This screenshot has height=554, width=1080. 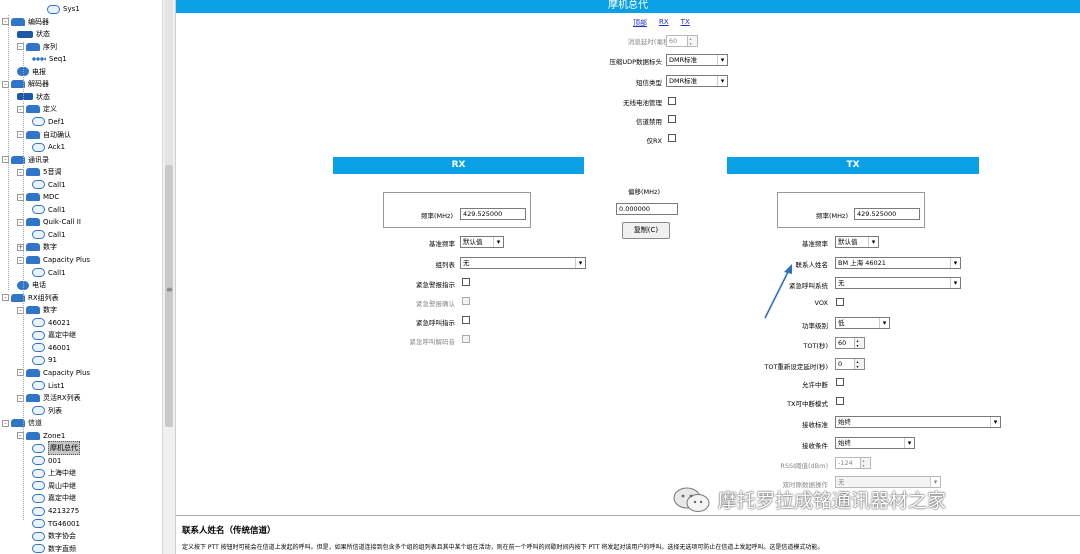 I want to click on tree-node: Def1, so click(x=48, y=122).